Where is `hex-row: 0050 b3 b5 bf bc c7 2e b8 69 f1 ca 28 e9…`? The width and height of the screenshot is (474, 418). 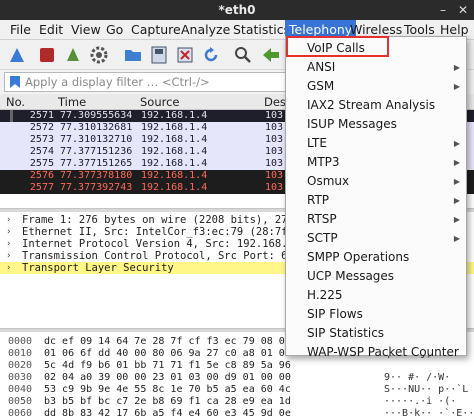 hex-row: 0050 b3 b5 bf bc c7 2e b8 69 f1 ca 28 e9… is located at coordinates (237, 402).